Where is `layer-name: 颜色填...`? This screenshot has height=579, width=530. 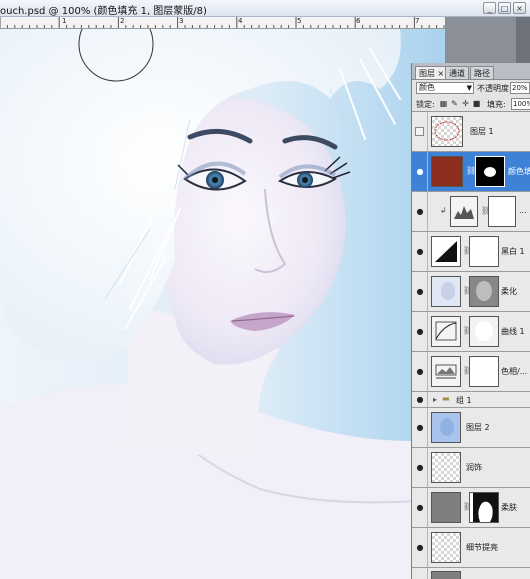 layer-name: 颜色填... is located at coordinates (519, 171).